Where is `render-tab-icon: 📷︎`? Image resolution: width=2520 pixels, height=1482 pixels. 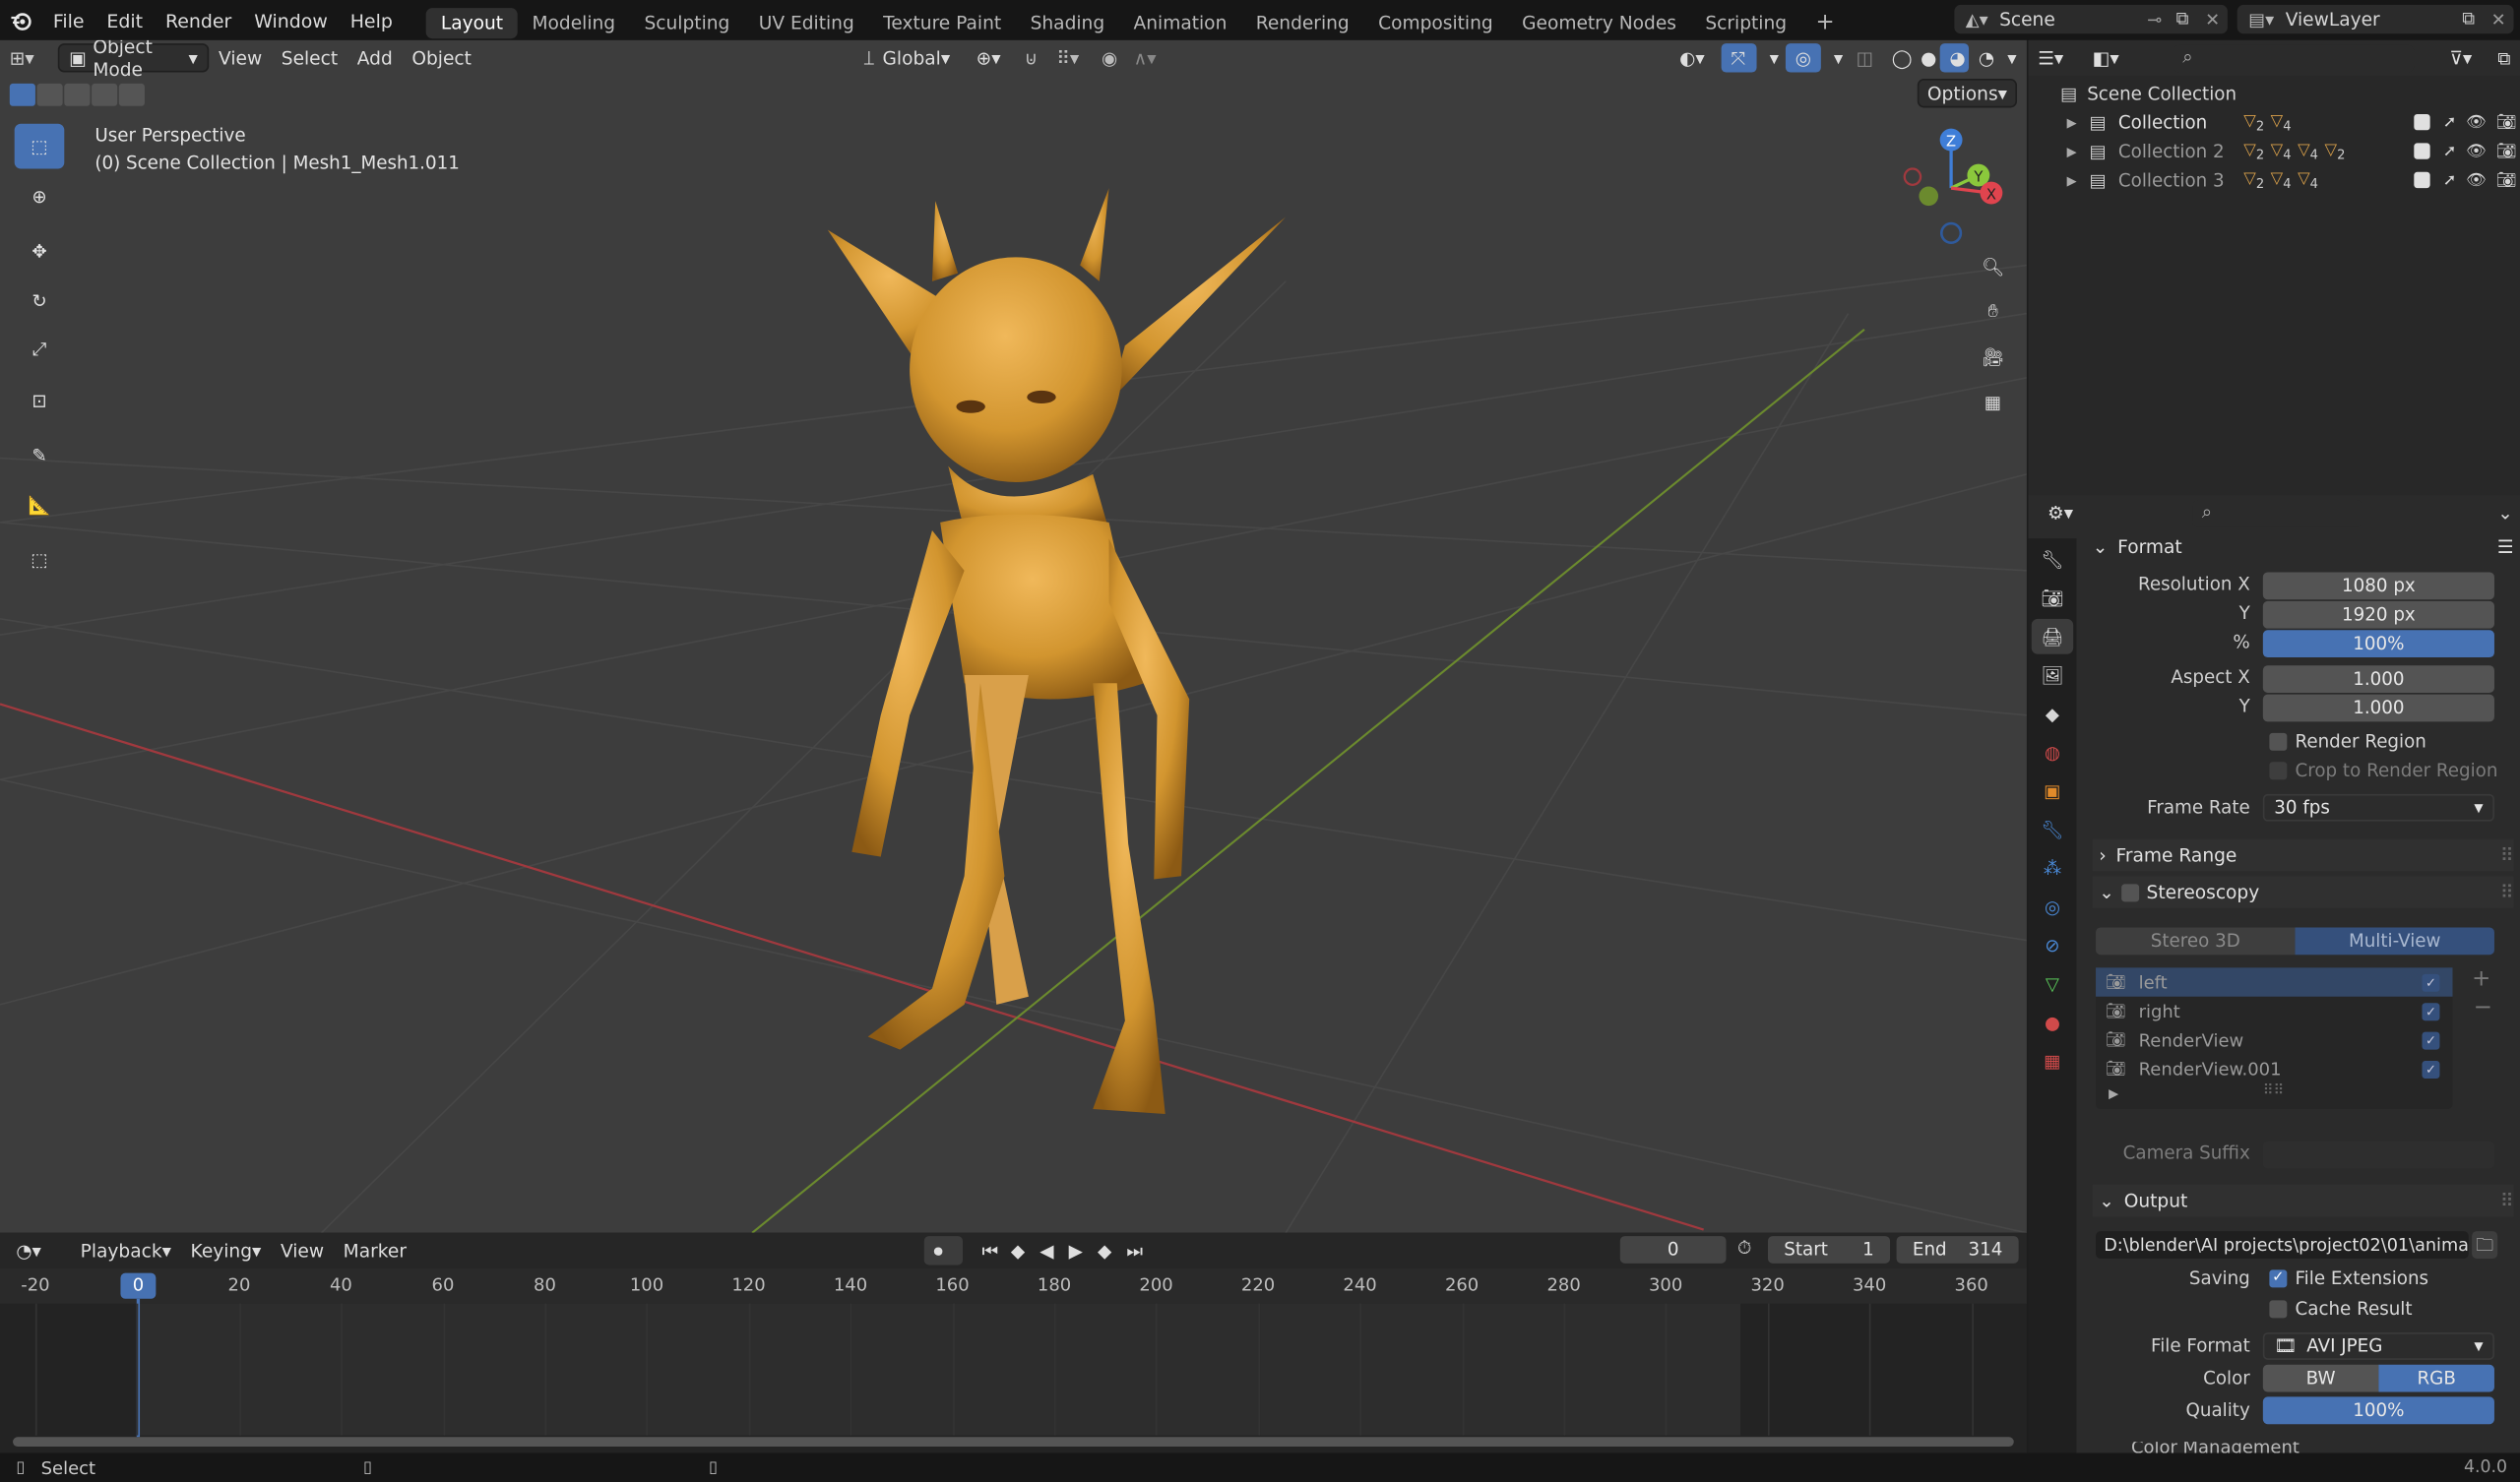
render-tab-icon: 📷︎ is located at coordinates (2052, 598).